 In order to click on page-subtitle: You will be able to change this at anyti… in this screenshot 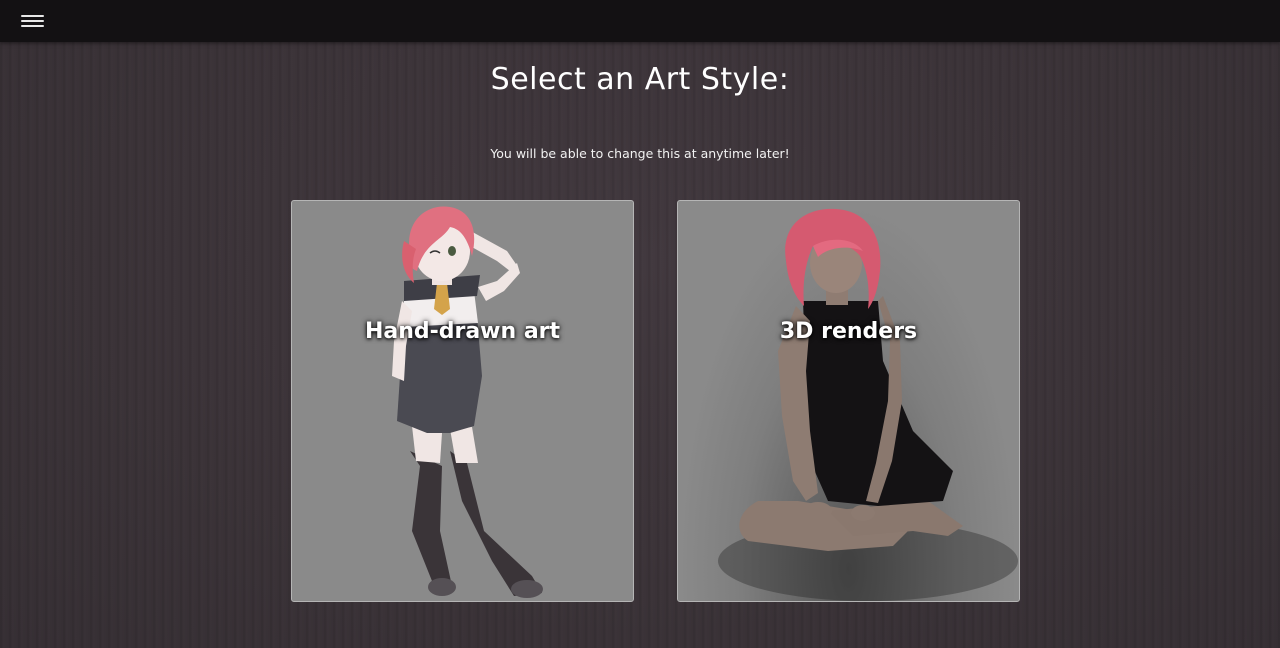, I will do `click(640, 153)`.